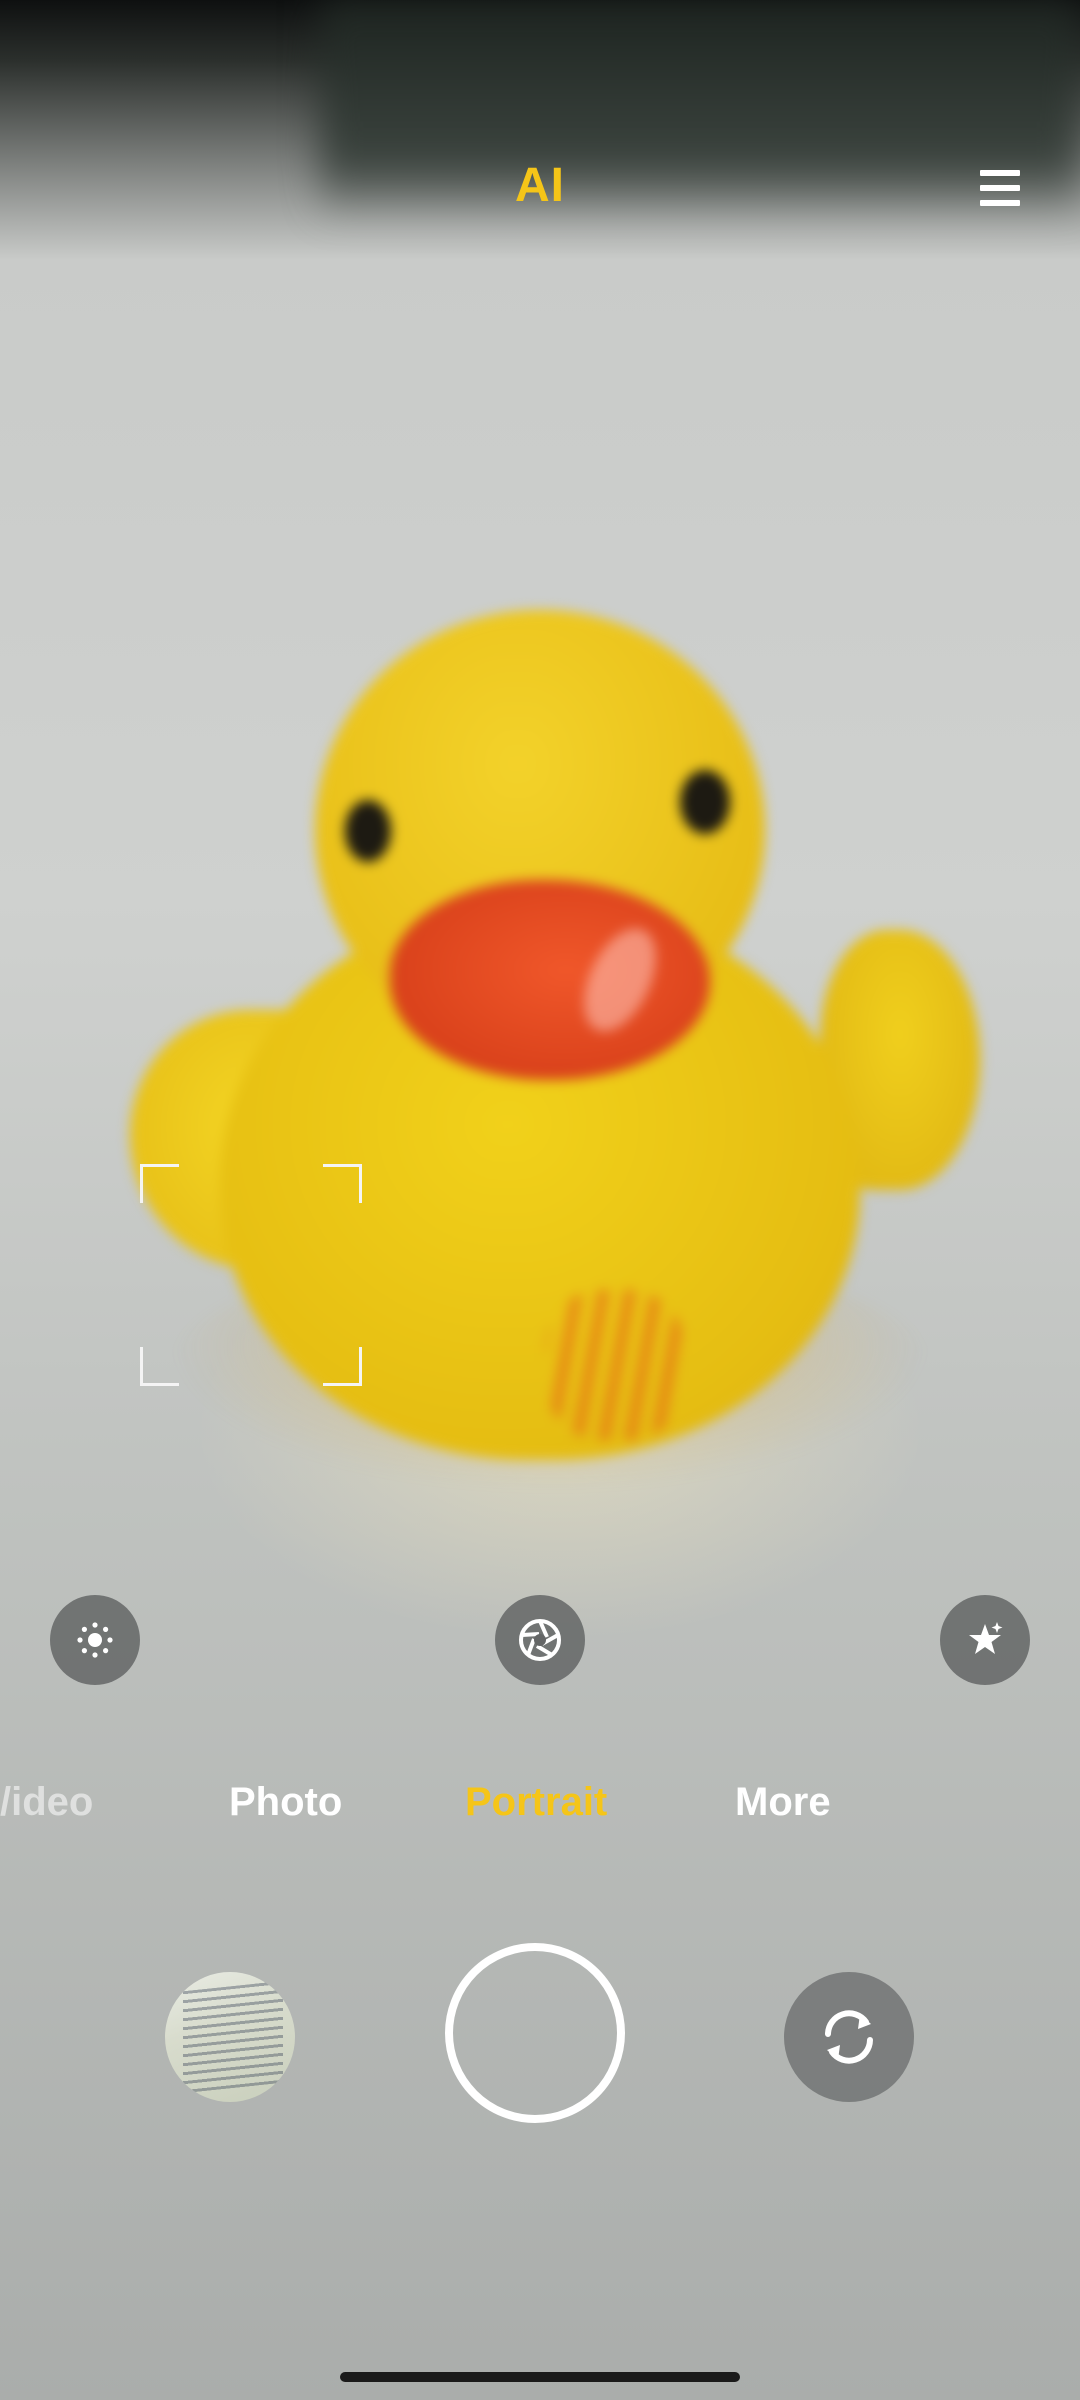 Image resolution: width=1080 pixels, height=2400 pixels. I want to click on aperture-button, so click(540, 1640).